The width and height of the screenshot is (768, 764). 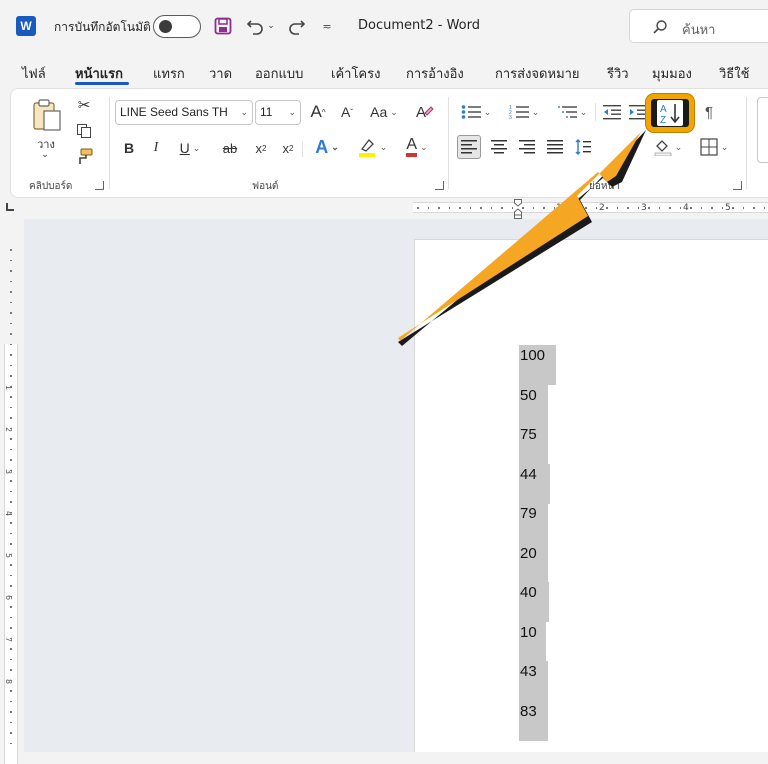 I want to click on line-spacing-icon, so click(x=583, y=147).